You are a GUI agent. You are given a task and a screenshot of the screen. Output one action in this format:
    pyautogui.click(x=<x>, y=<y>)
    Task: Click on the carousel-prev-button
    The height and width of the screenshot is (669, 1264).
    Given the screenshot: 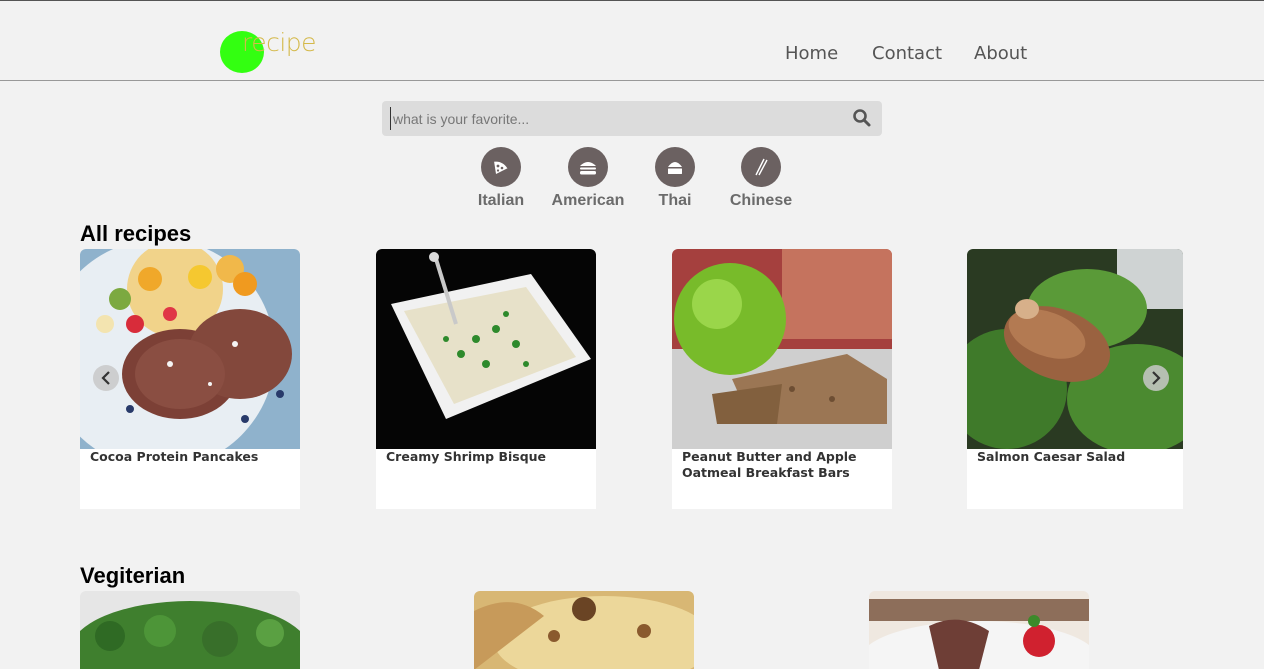 What is the action you would take?
    pyautogui.click(x=106, y=378)
    